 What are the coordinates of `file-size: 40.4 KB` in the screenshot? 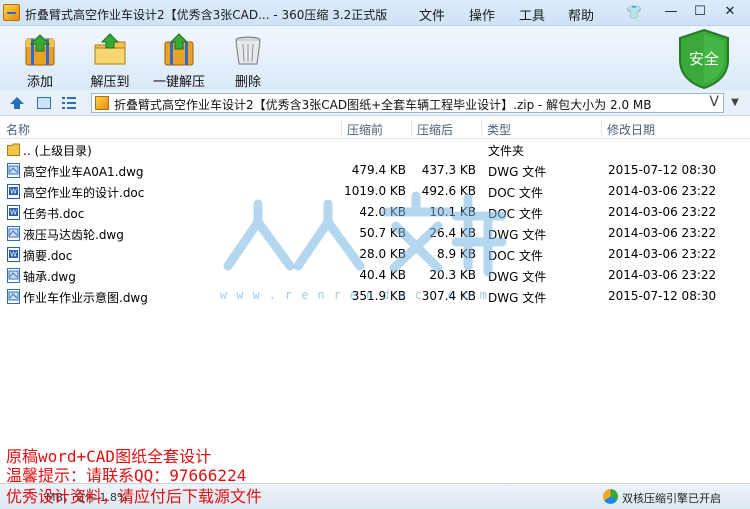 It's located at (382, 275).